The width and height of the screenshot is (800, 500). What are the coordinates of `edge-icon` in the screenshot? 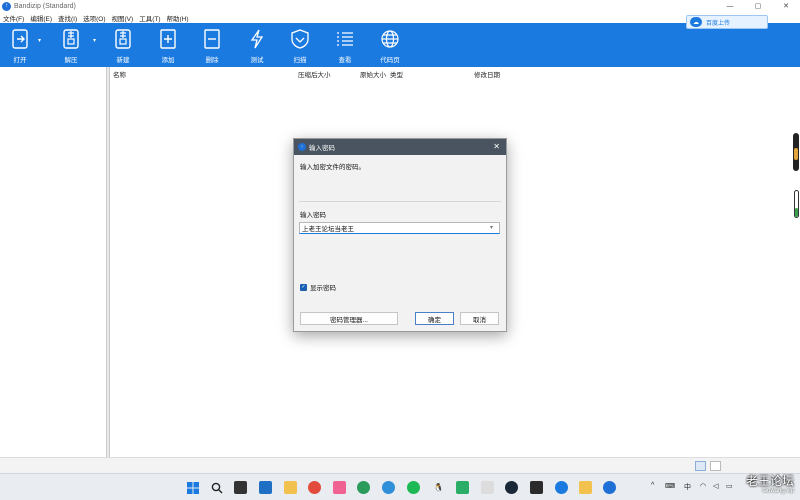 It's located at (388, 487).